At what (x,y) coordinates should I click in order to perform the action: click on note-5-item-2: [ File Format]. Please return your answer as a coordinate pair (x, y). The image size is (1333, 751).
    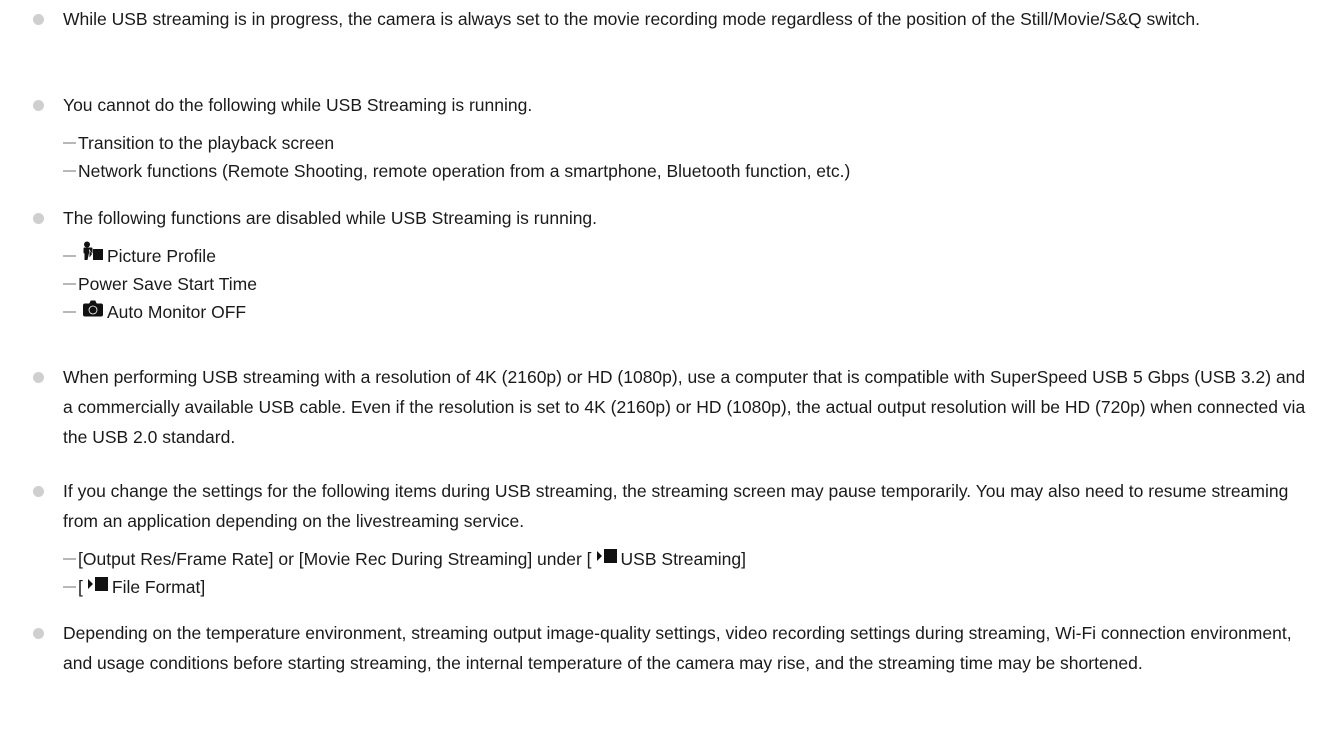
    Looking at the image, I should click on (134, 587).